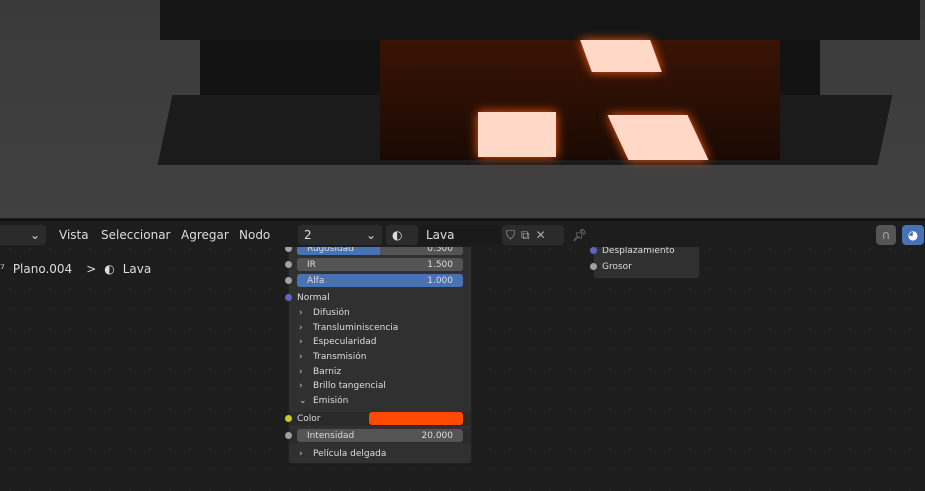 This screenshot has height=491, width=925. Describe the element at coordinates (350, 454) in the screenshot. I see `panel-label: Película delgada` at that location.